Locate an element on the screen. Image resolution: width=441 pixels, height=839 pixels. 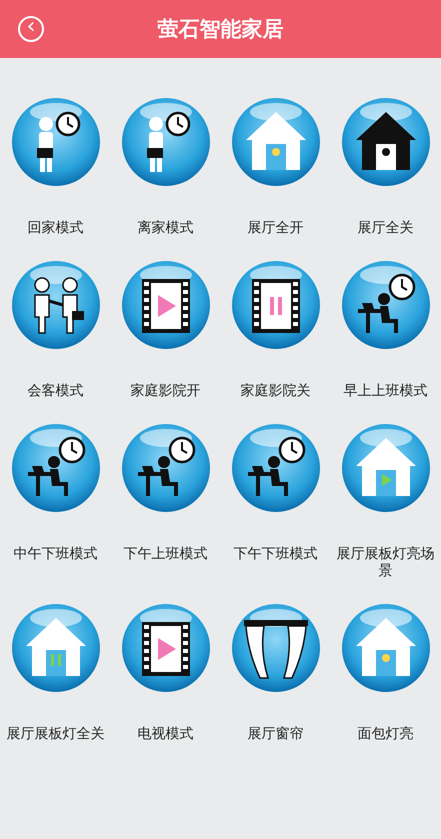
scene-button: 展厅全关 is located at coordinates (385, 166).